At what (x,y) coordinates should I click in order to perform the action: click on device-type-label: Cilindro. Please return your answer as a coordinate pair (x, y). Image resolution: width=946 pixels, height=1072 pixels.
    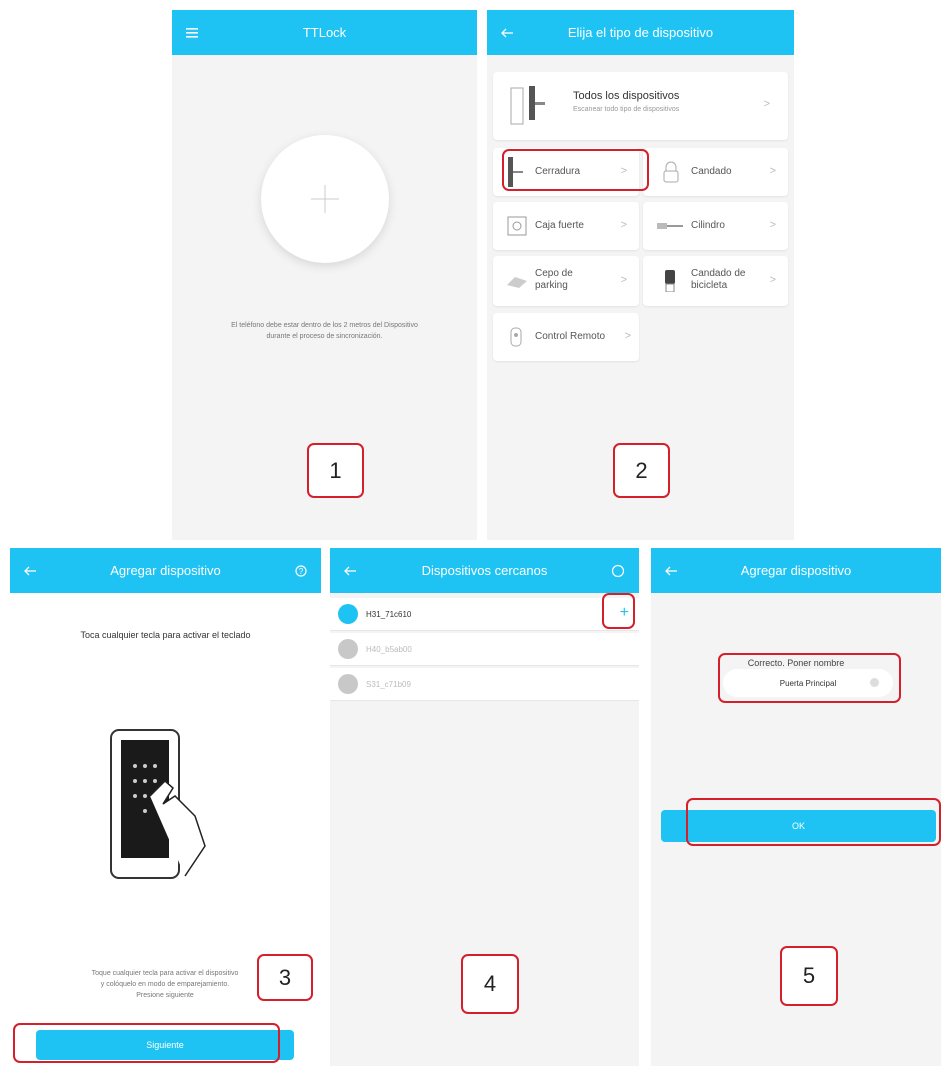
    Looking at the image, I should click on (708, 225).